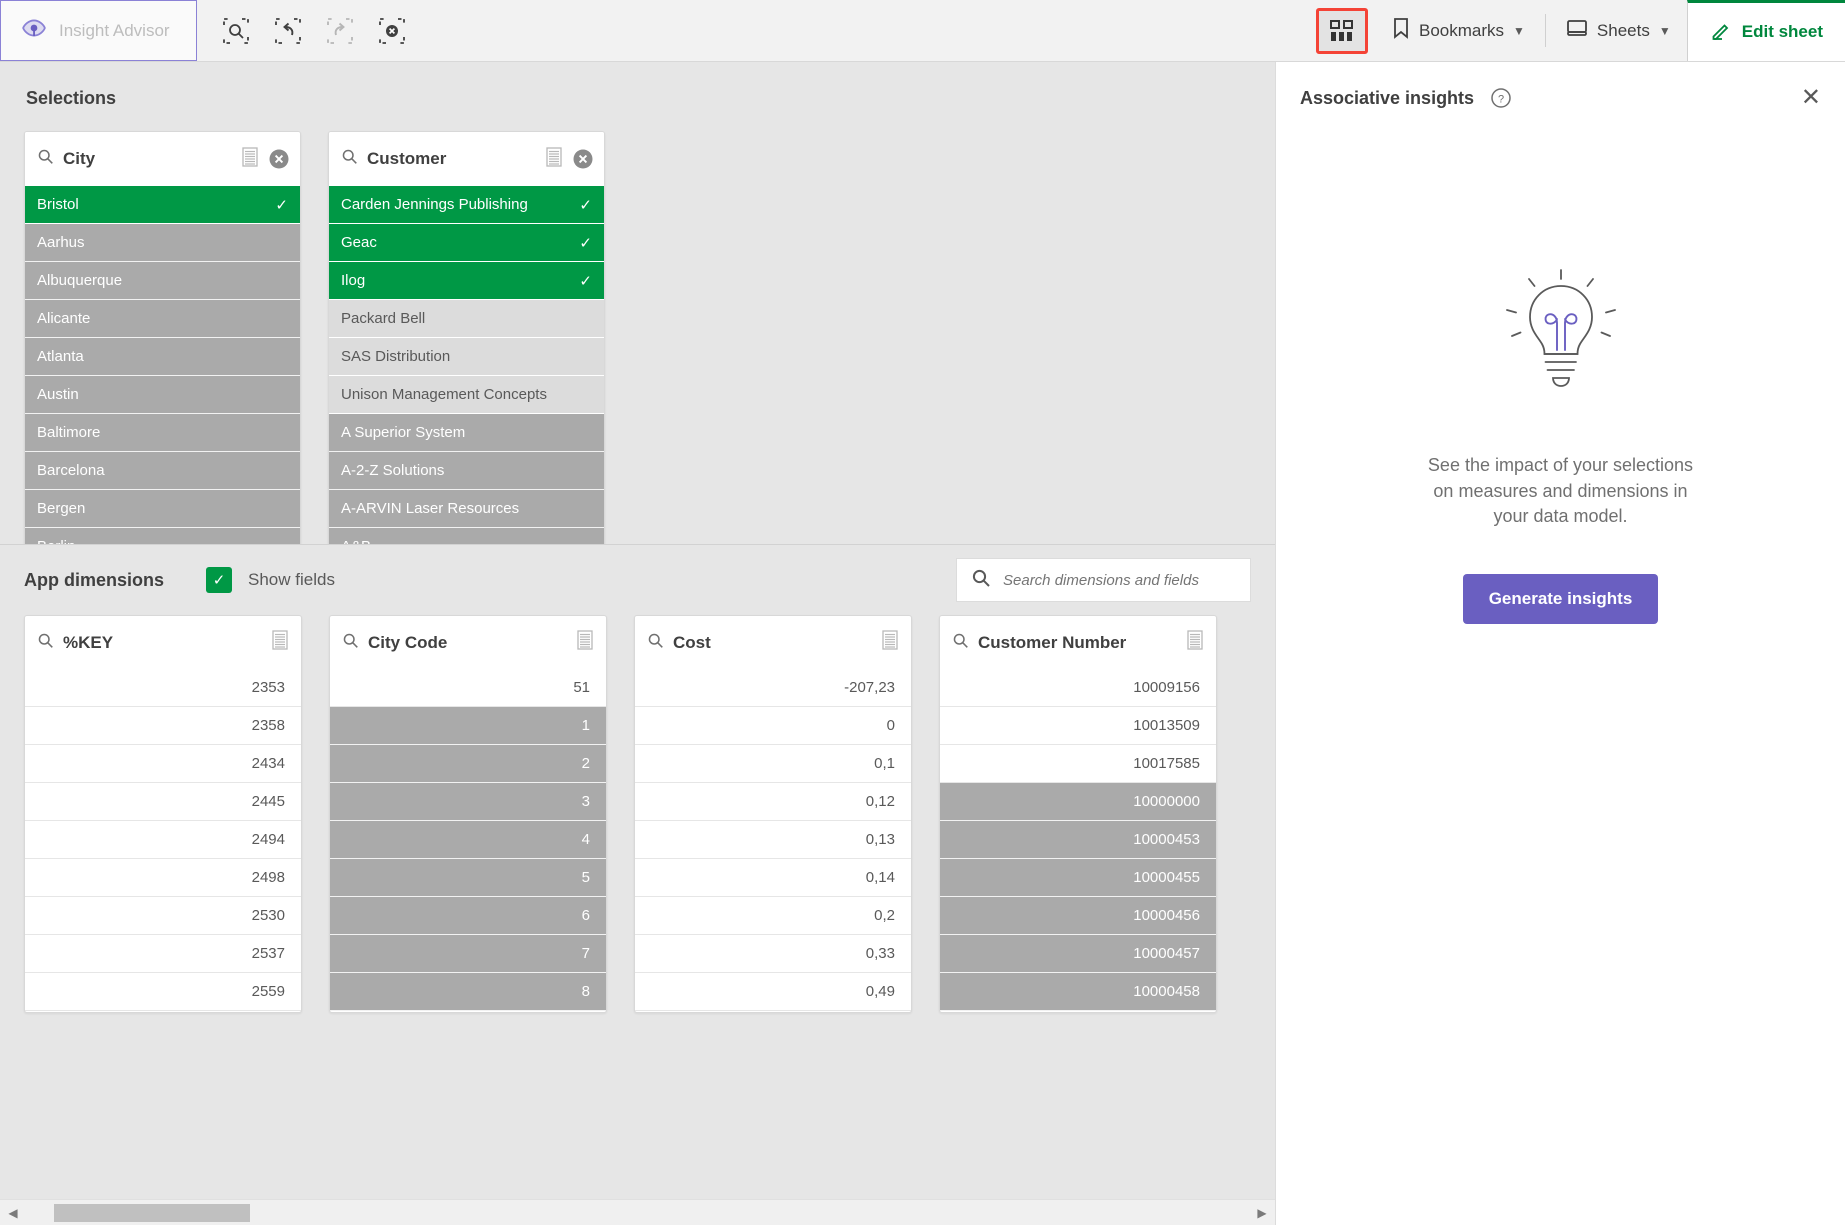 This screenshot has width=1845, height=1225. What do you see at coordinates (468, 688) in the screenshot?
I see `fieldbox-row: 51` at bounding box center [468, 688].